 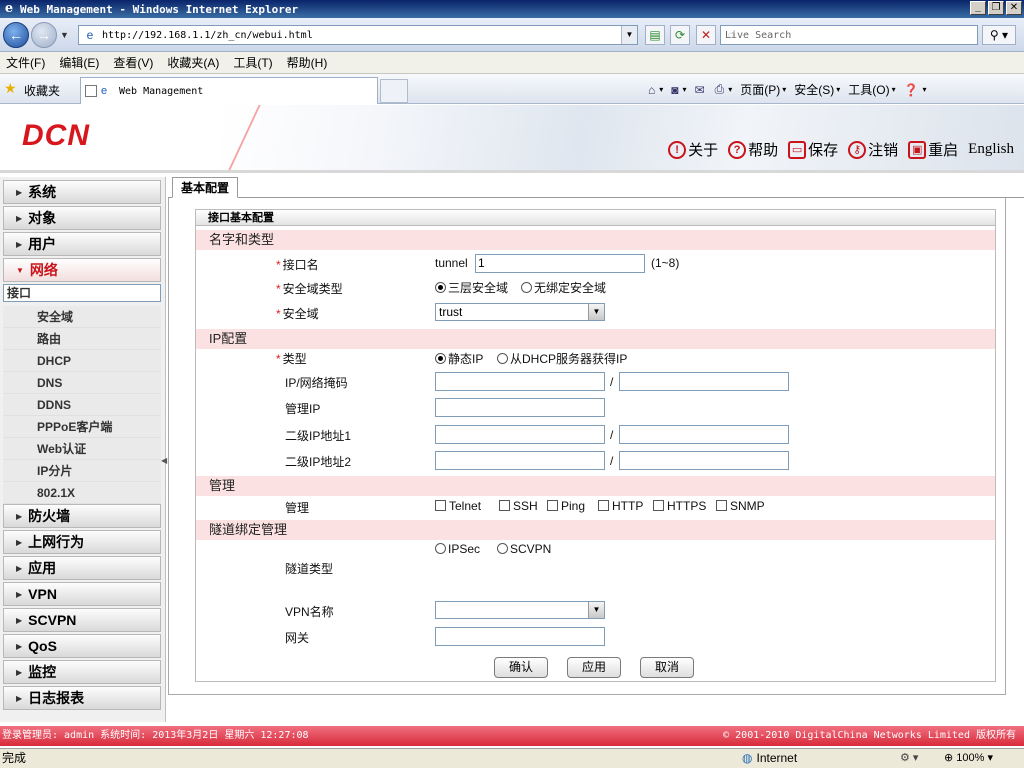 I want to click on menu-favorites: 收藏夹(A), so click(x=193, y=62).